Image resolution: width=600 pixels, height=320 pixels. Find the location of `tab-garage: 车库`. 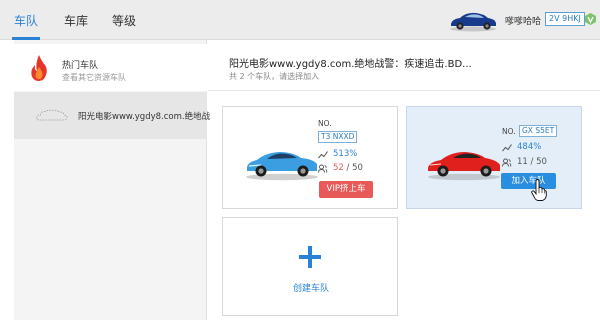

tab-garage: 车库 is located at coordinates (76, 20).